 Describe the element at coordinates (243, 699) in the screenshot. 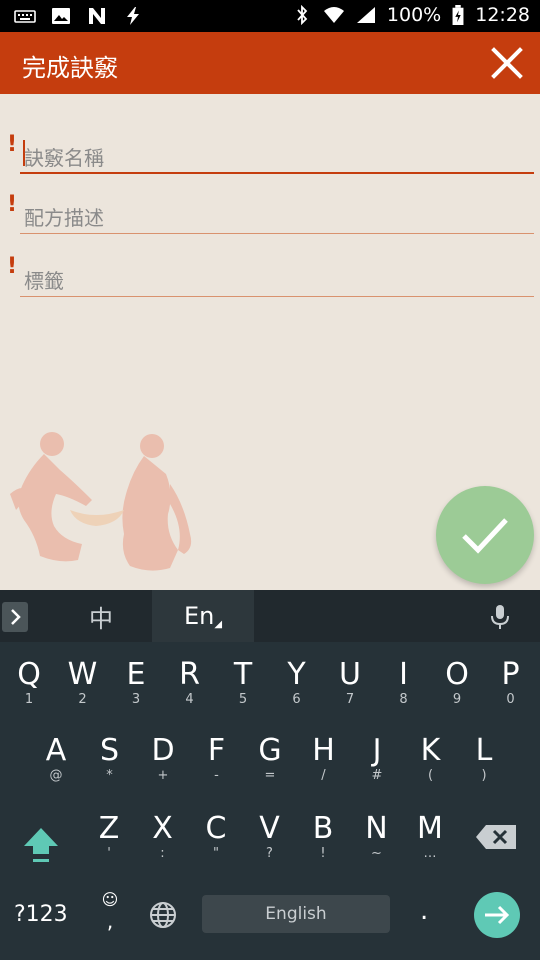

I see `key-secondary: 5` at that location.